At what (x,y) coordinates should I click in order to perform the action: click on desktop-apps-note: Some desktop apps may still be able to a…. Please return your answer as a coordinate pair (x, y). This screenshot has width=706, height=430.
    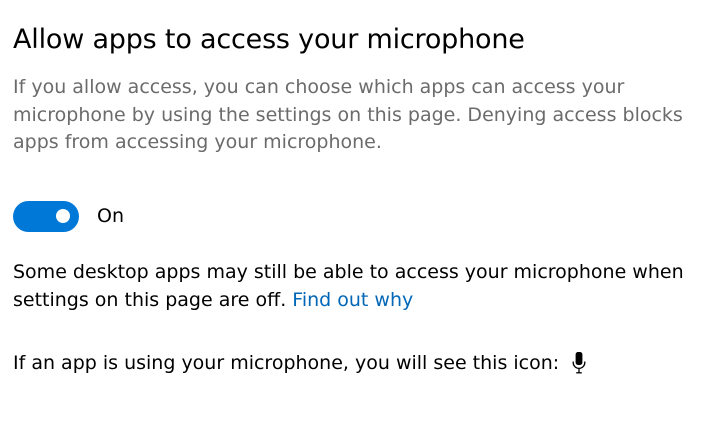
    Looking at the image, I should click on (356, 286).